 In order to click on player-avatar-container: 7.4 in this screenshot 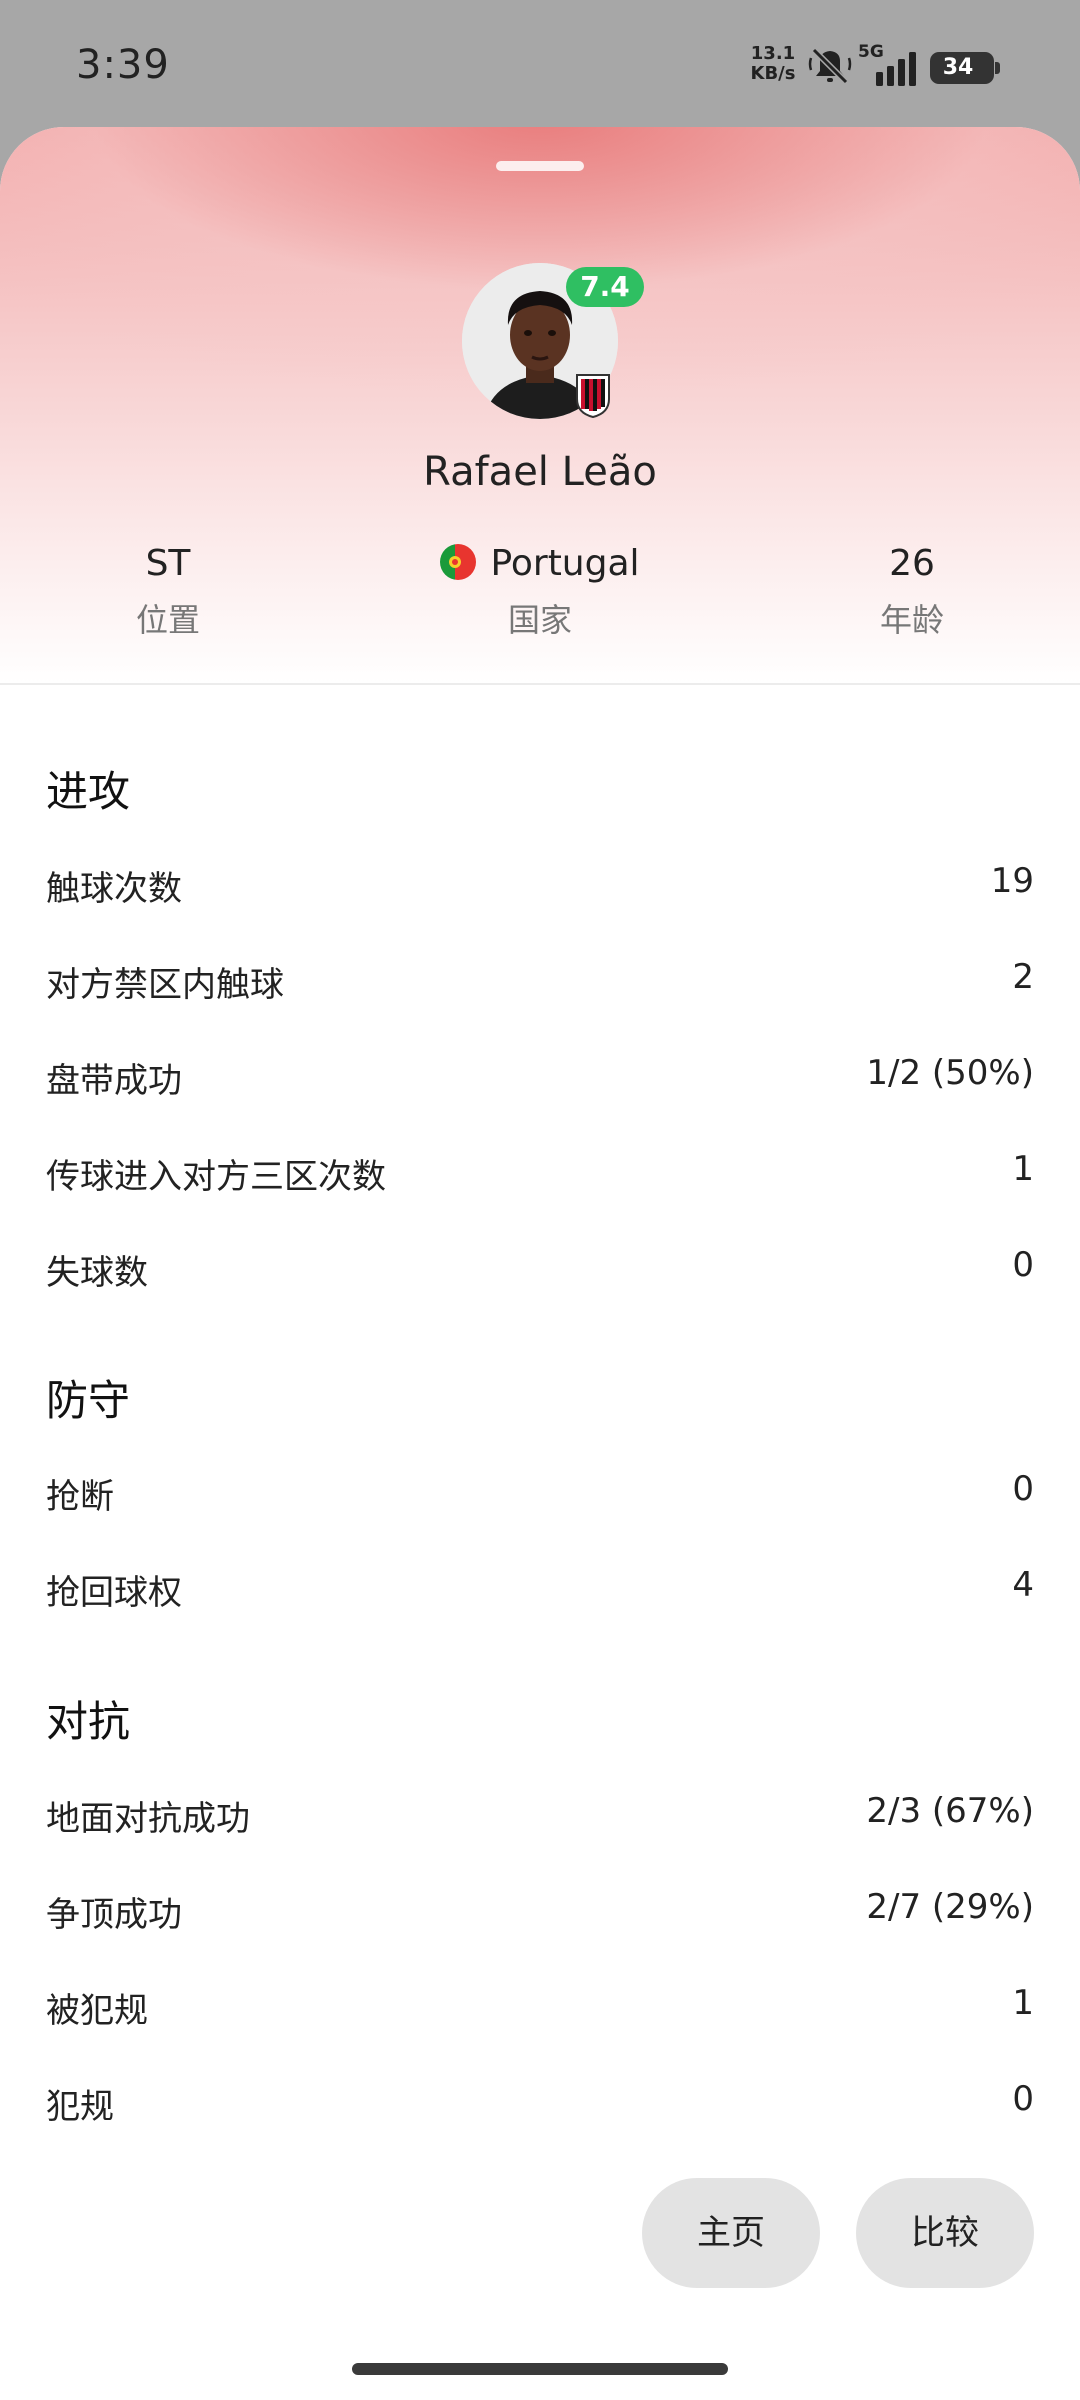, I will do `click(553, 341)`.